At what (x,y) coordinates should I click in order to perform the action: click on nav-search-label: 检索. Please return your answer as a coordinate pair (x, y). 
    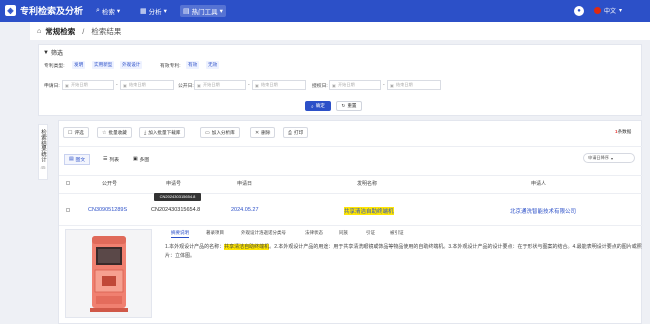
    Looking at the image, I should click on (108, 12).